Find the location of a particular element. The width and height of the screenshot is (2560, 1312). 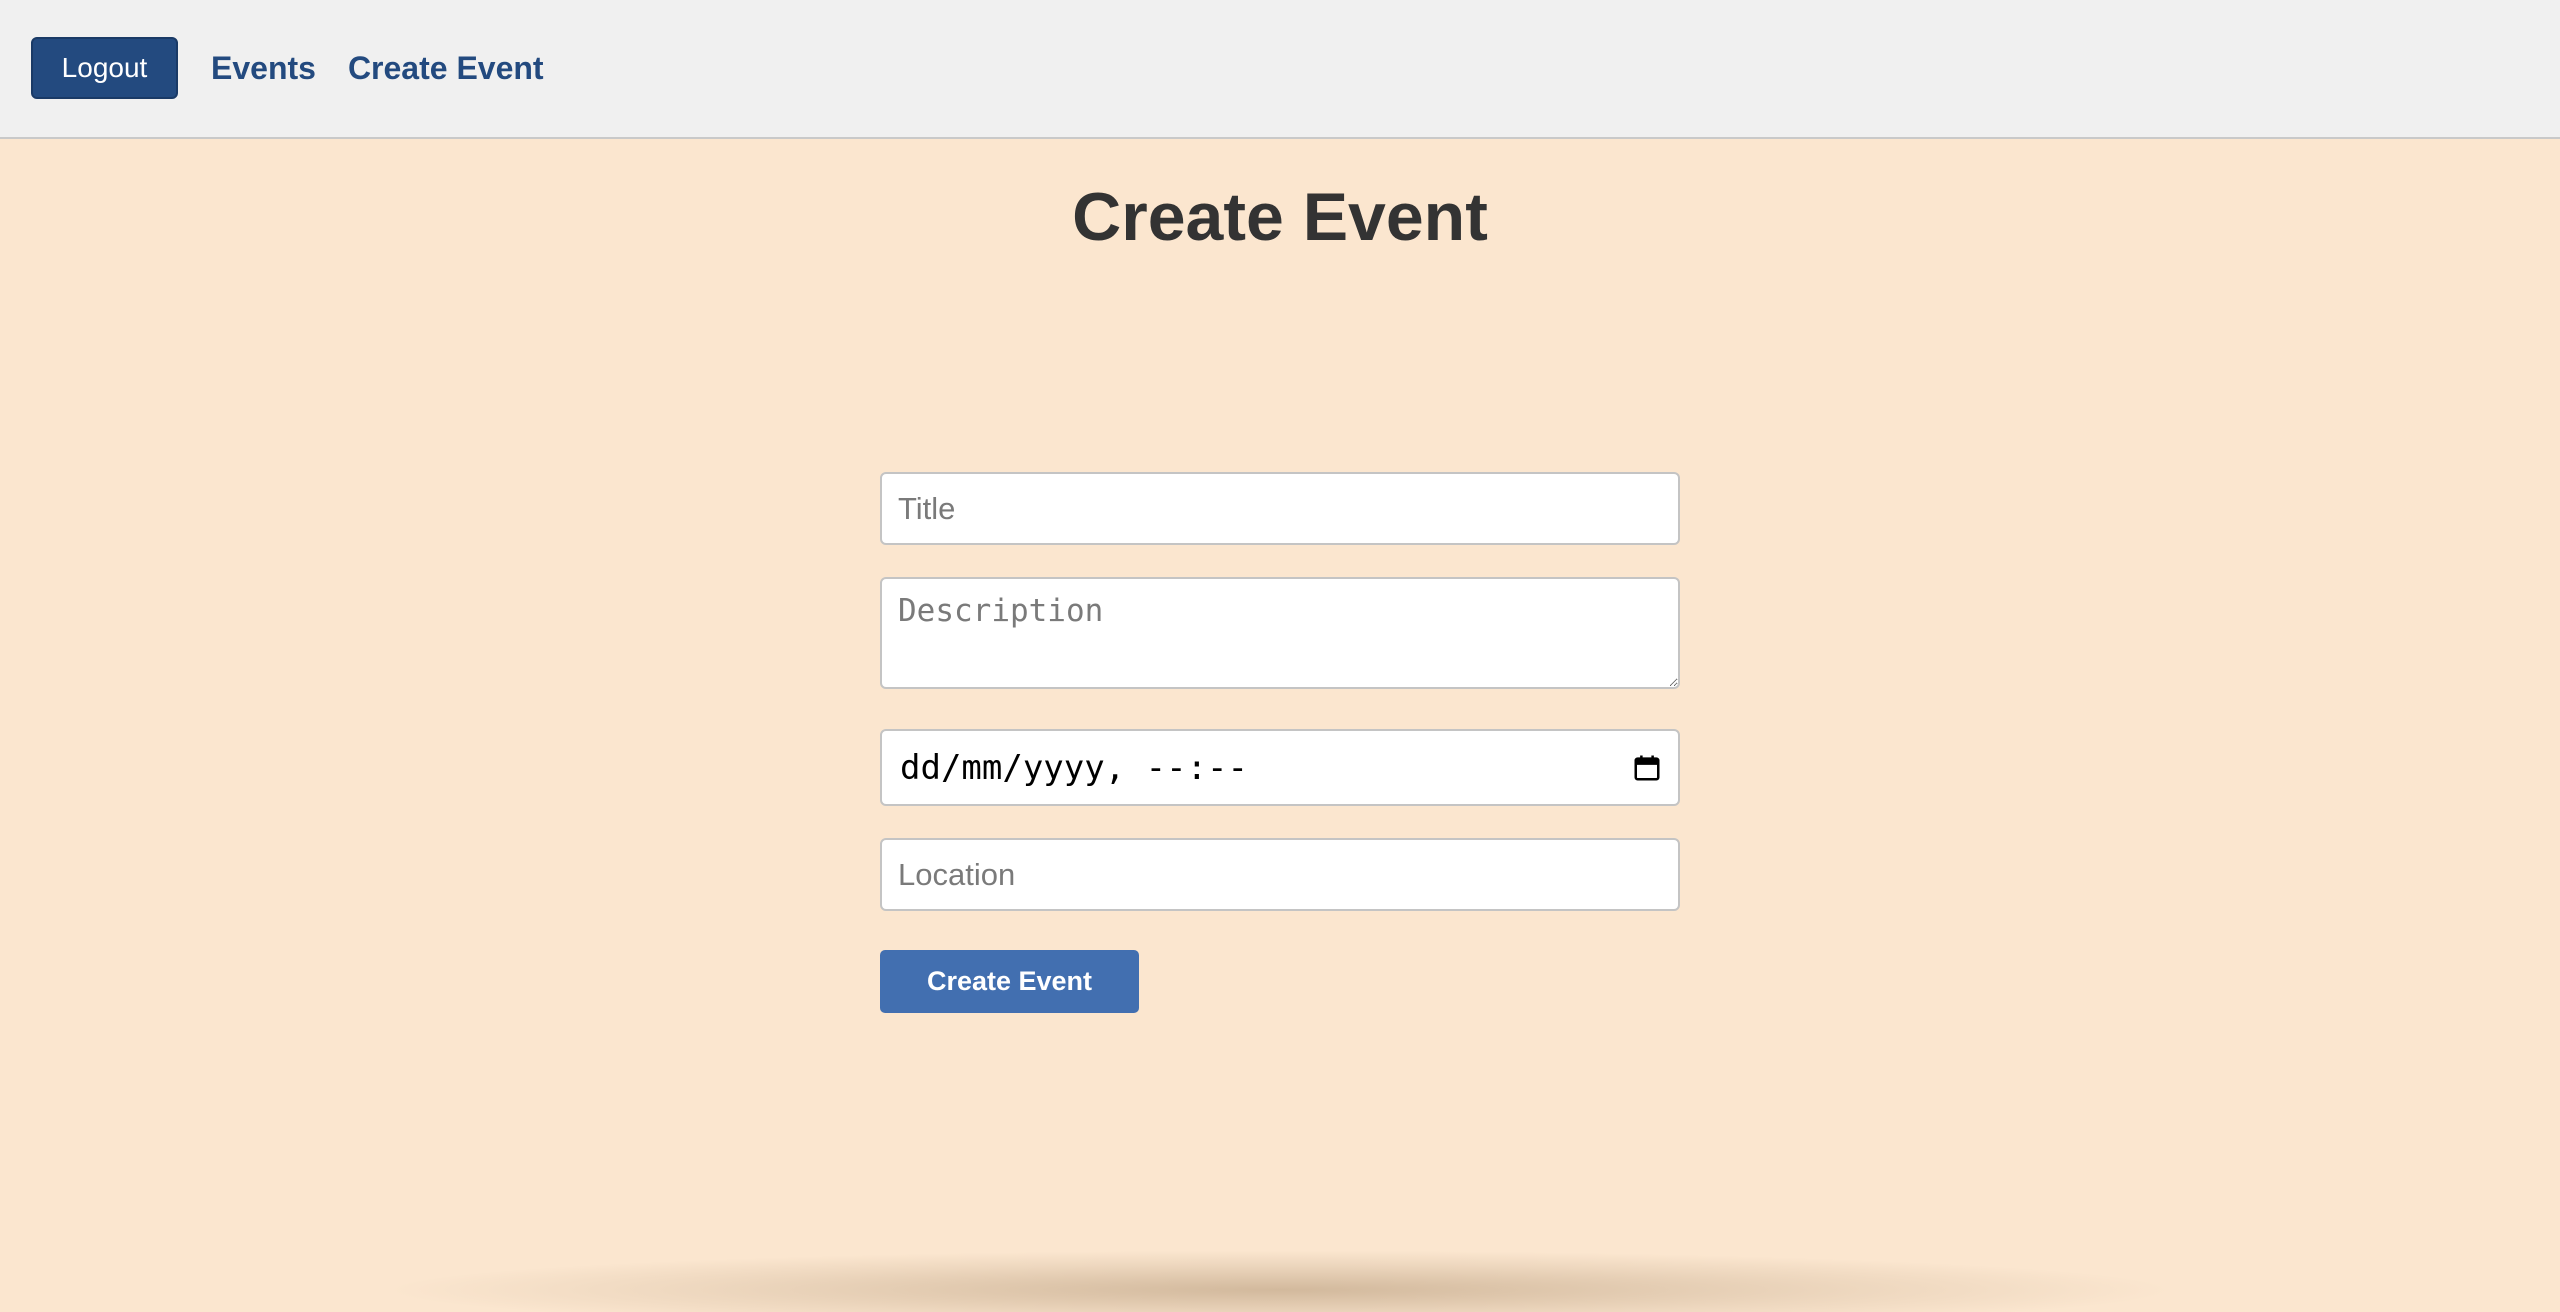

calendar-icon is located at coordinates (1647, 768).